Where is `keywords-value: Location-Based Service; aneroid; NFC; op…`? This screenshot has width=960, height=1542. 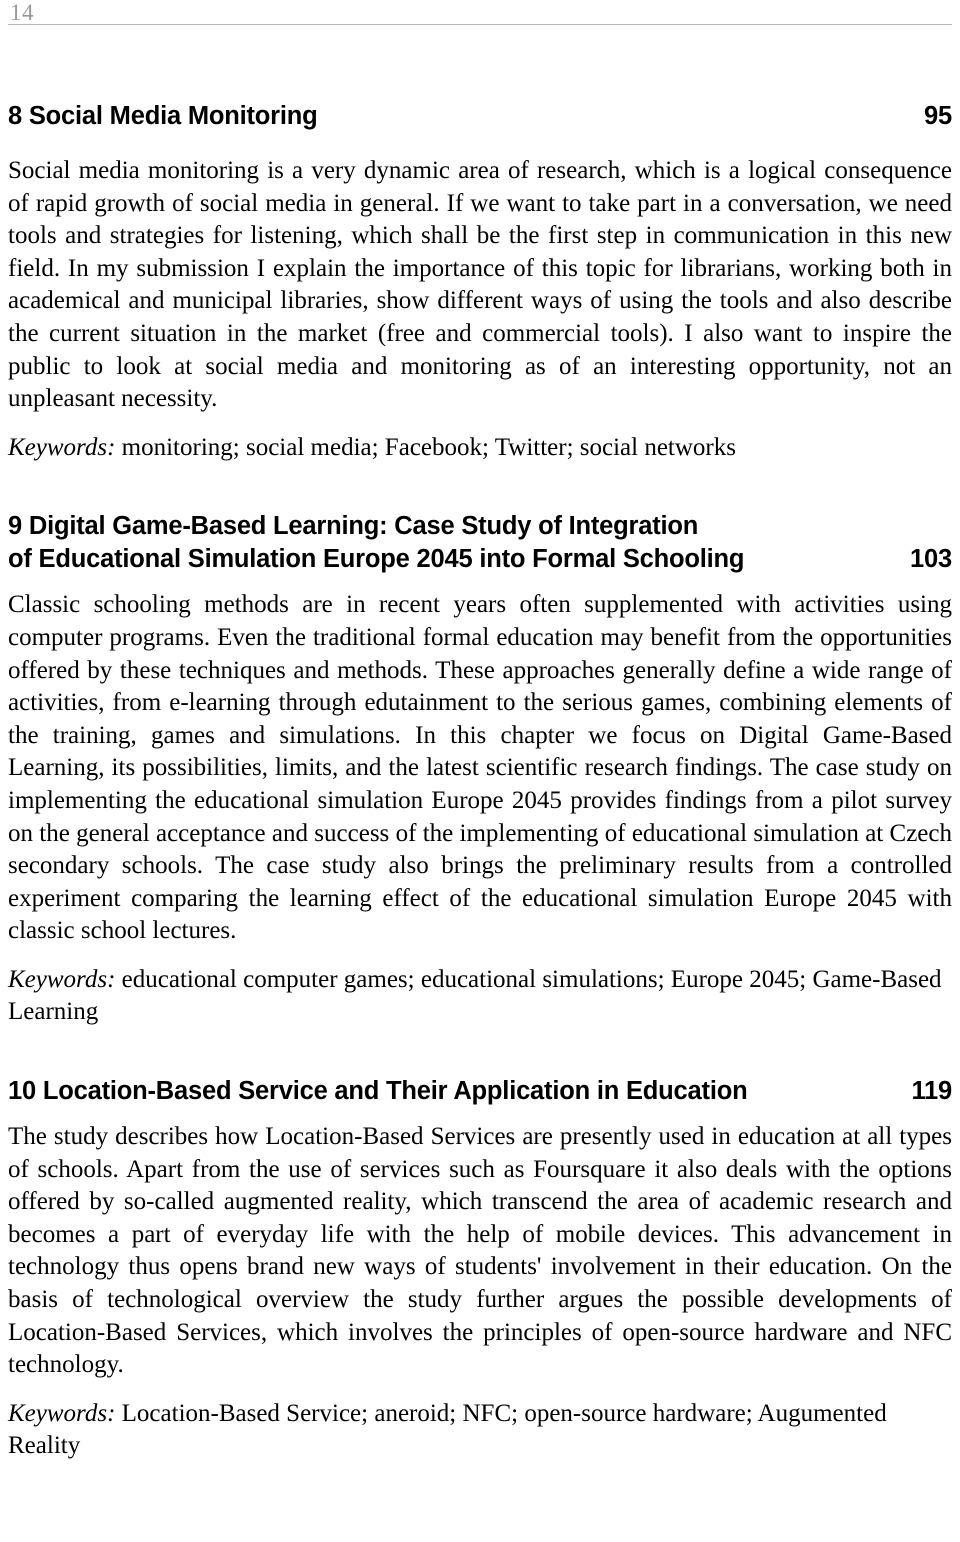
keywords-value: Location-Based Service; aneroid; NFC; op… is located at coordinates (447, 1429).